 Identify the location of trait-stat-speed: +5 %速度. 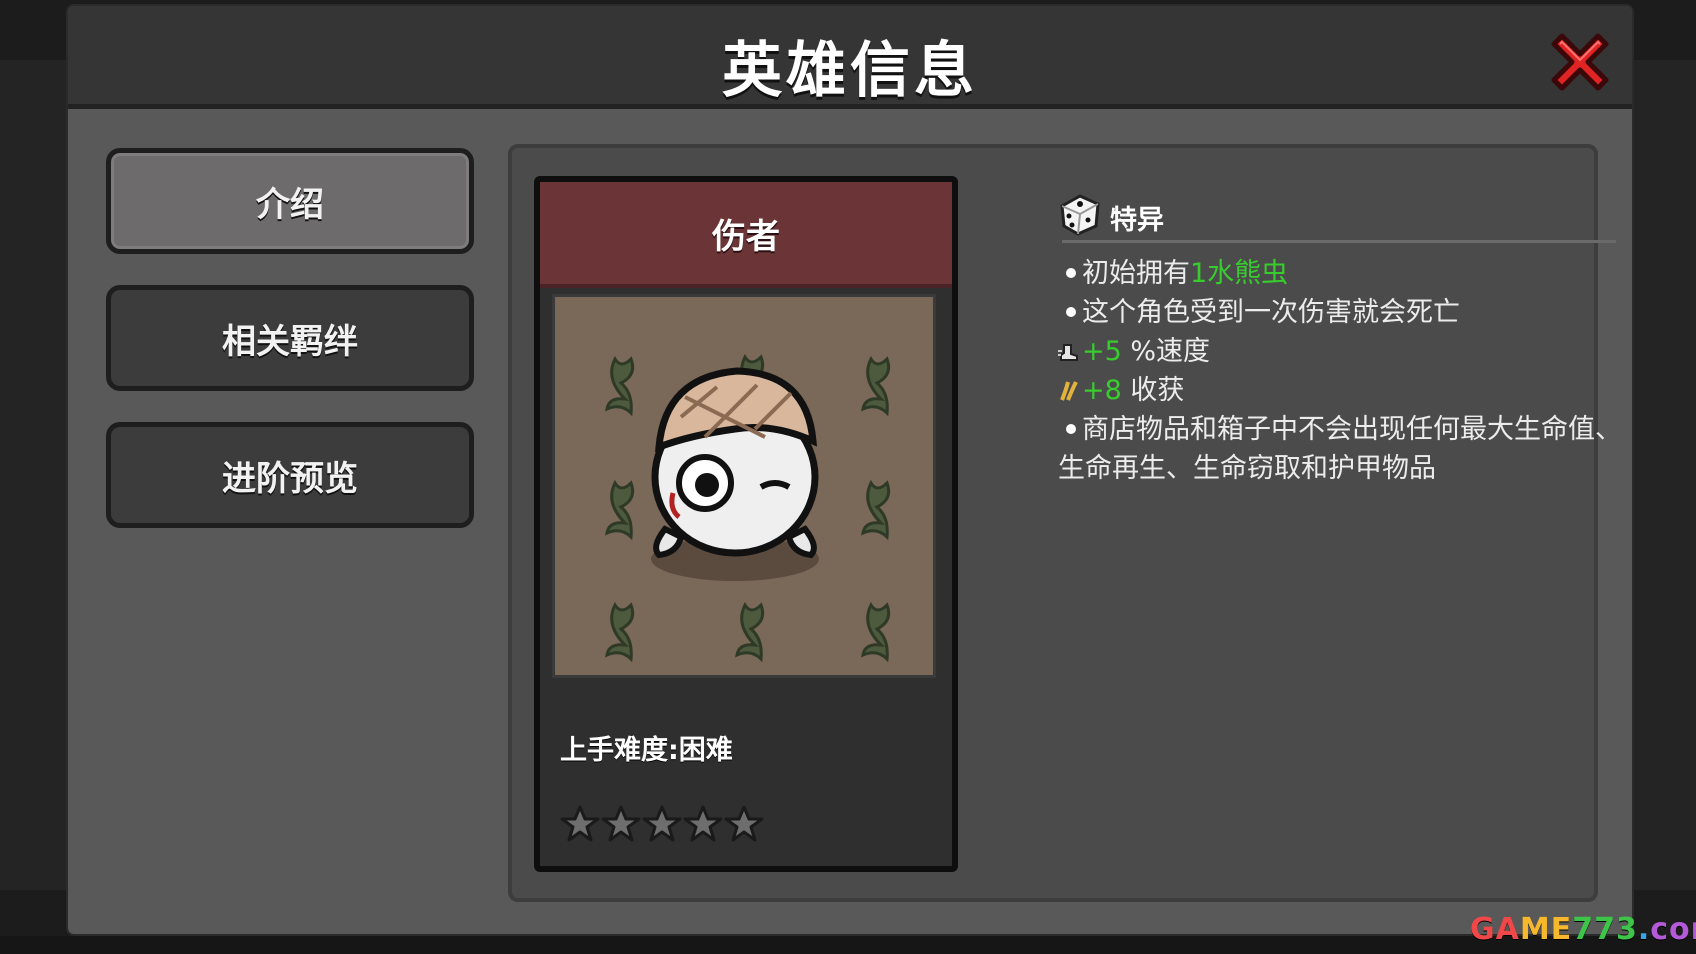
(1348, 351).